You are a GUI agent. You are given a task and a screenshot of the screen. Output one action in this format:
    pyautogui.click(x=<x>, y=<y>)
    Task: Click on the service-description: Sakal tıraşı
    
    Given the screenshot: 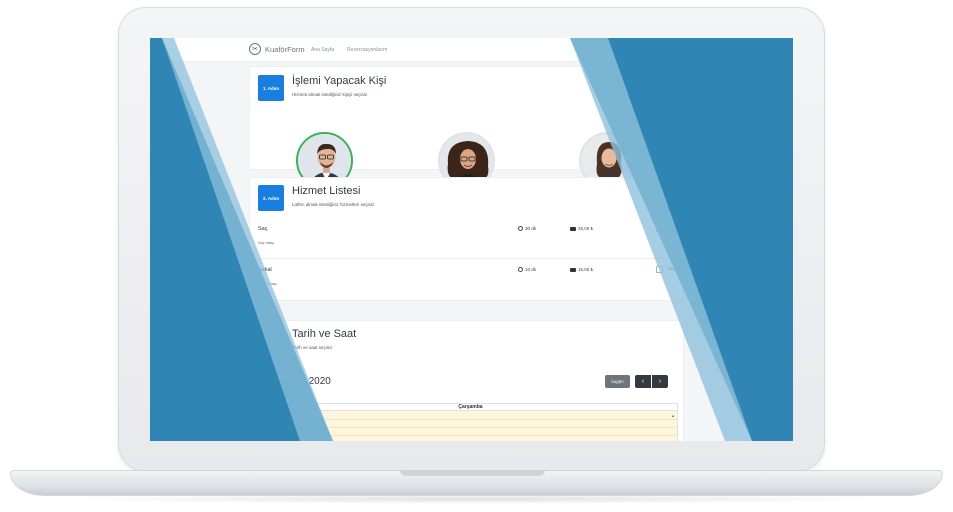 What is the action you would take?
    pyautogui.click(x=267, y=284)
    